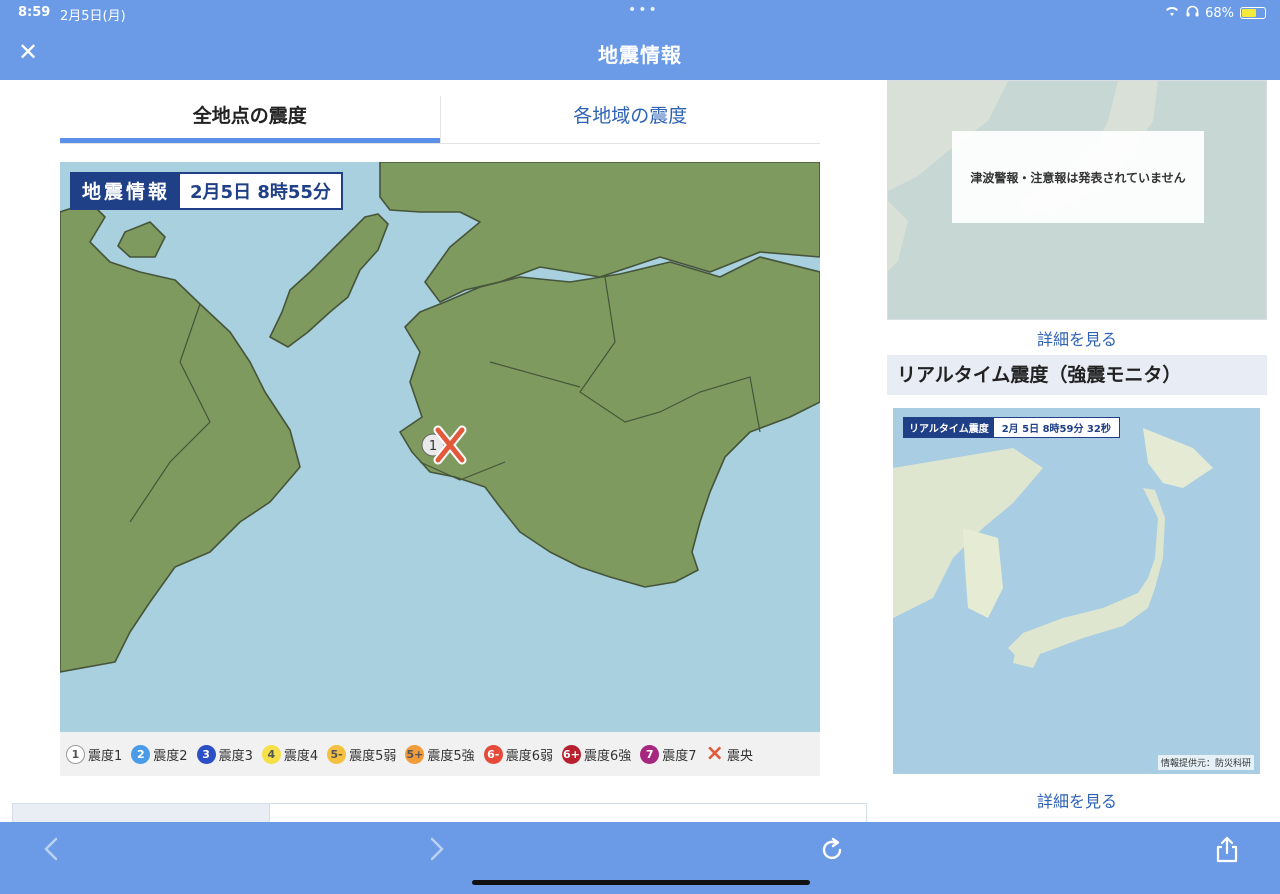 Image resolution: width=1280 pixels, height=894 pixels. What do you see at coordinates (607, 756) in the screenshot?
I see `legend-label: 震度6強` at bounding box center [607, 756].